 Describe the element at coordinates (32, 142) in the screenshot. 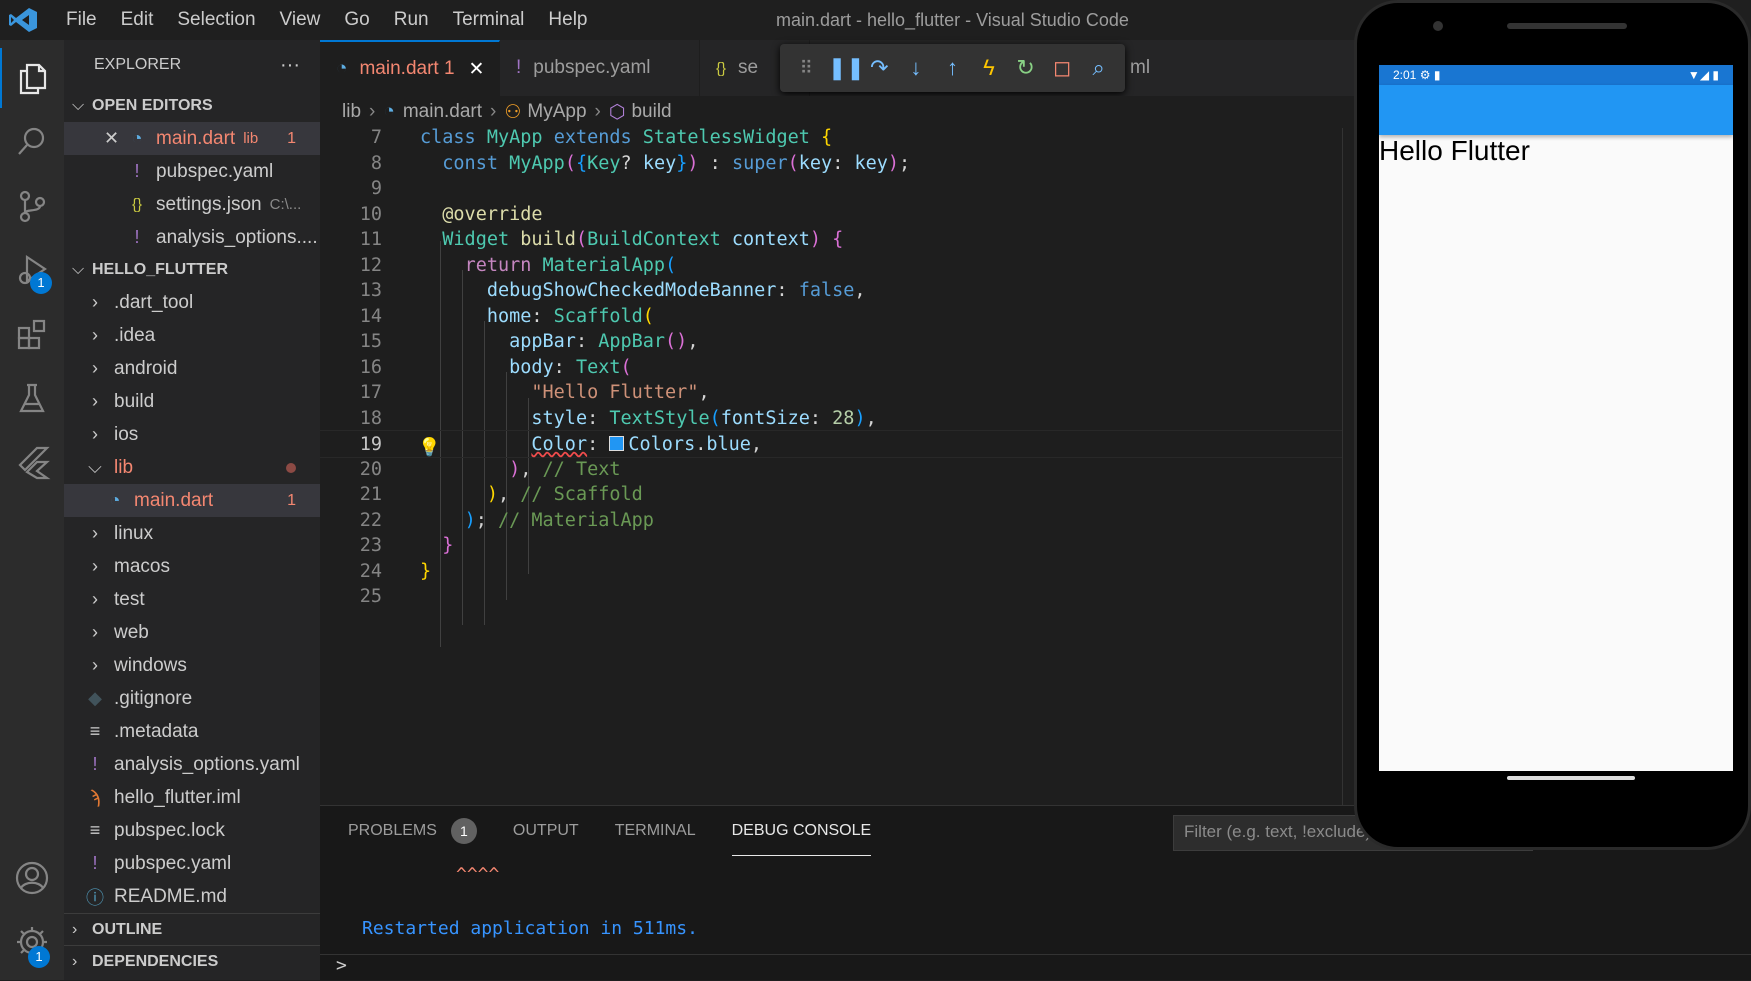

I see `search-icon` at that location.